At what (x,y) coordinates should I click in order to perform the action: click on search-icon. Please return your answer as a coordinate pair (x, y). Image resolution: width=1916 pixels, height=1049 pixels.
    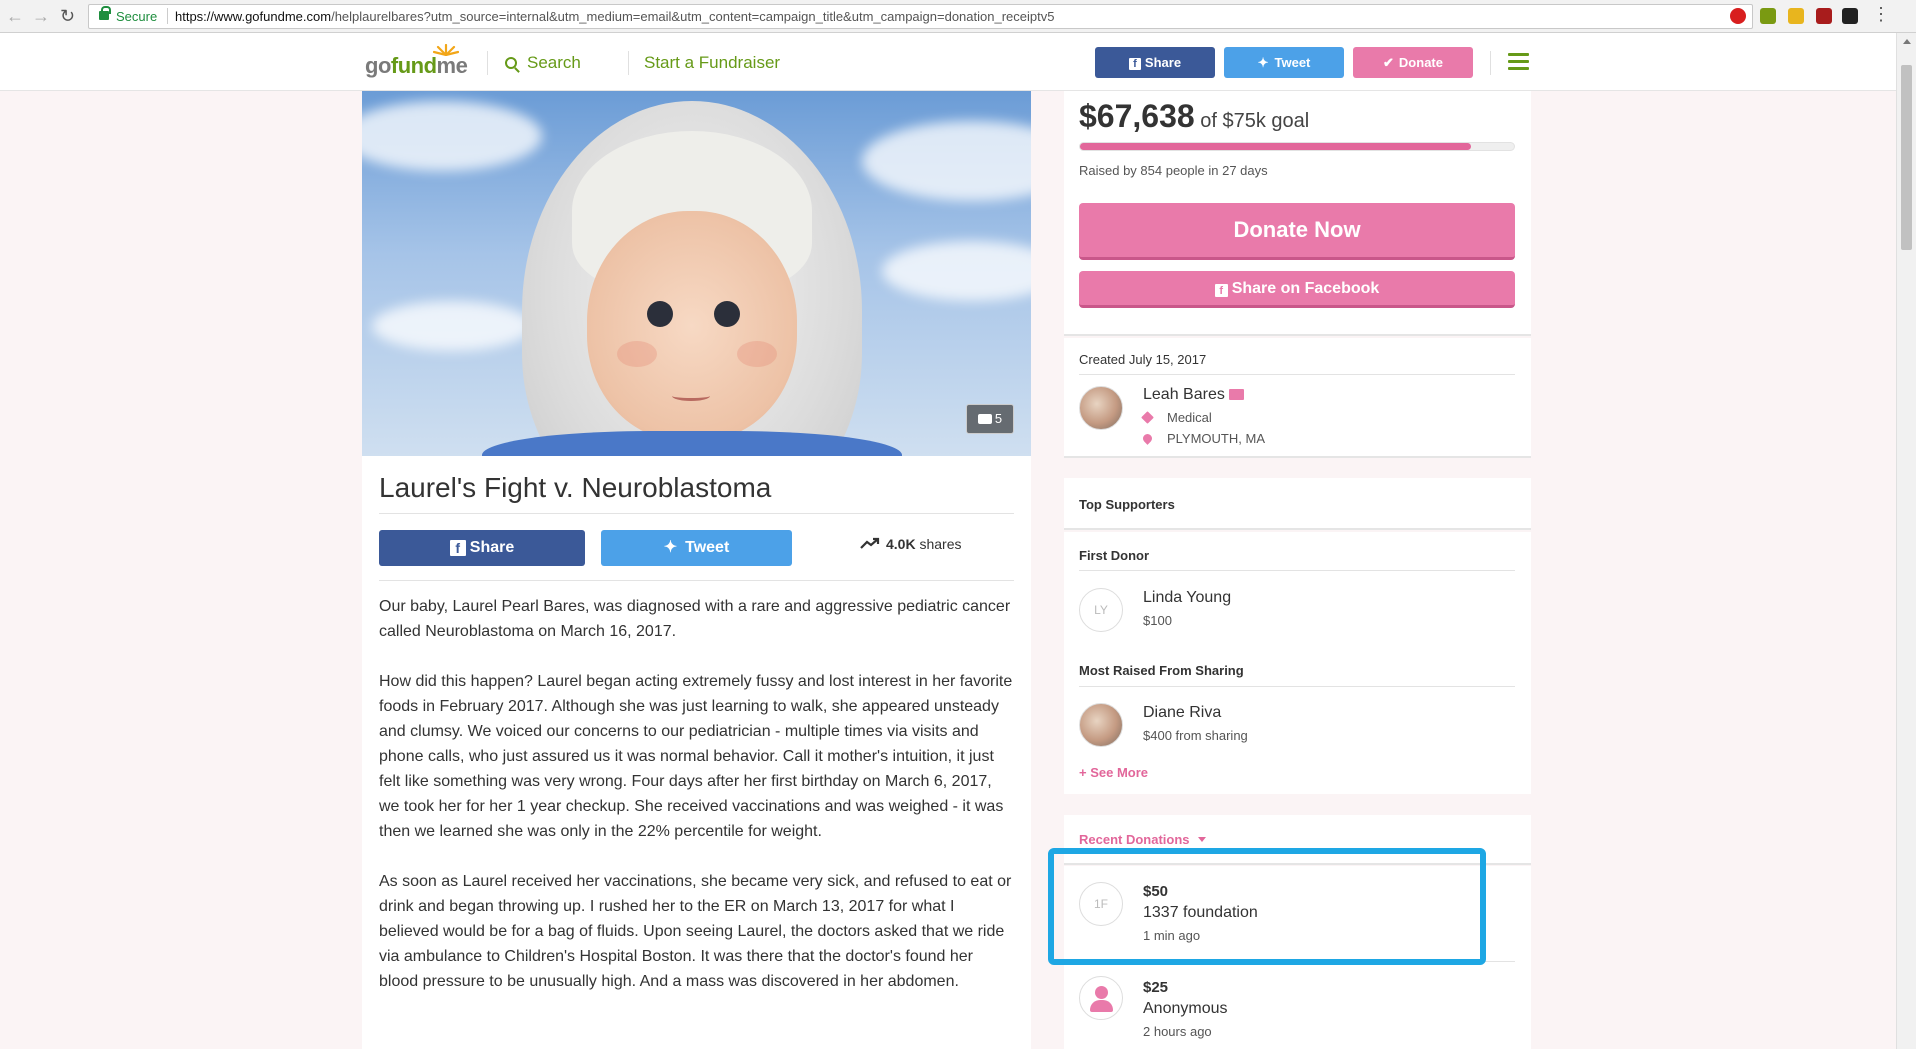
    Looking at the image, I should click on (511, 63).